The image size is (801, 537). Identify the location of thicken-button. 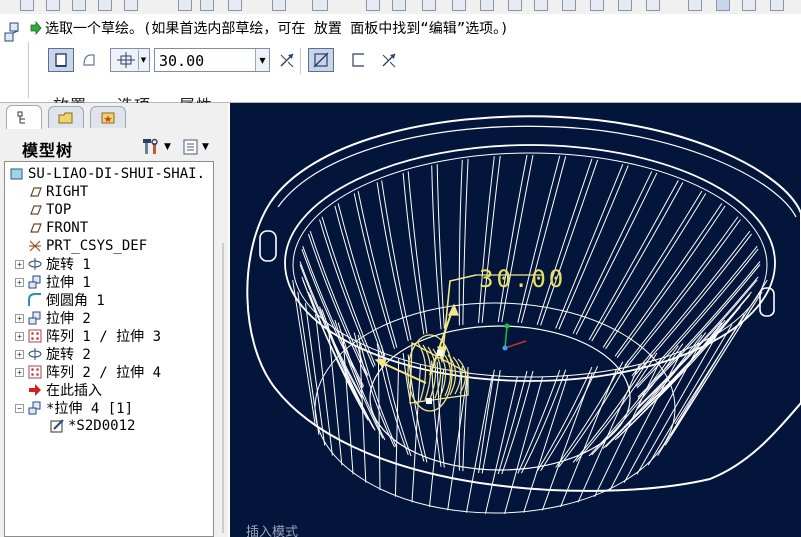
(359, 60).